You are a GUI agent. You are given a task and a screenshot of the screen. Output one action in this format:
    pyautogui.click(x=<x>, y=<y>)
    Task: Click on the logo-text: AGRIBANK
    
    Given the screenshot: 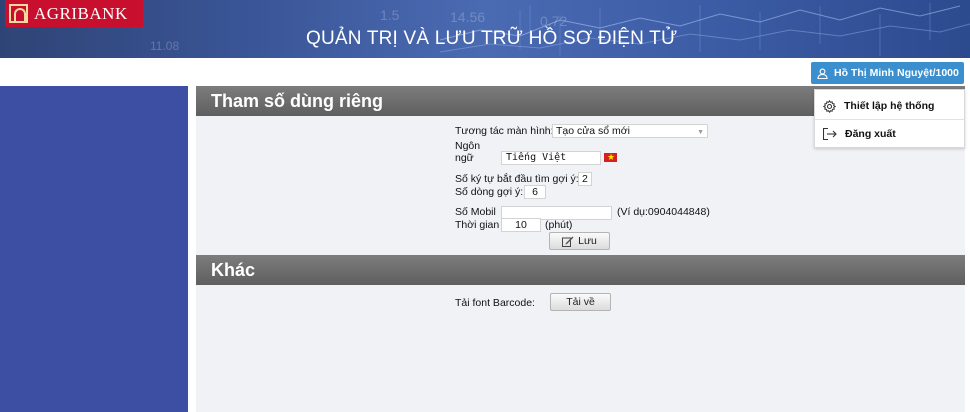 What is the action you would take?
    pyautogui.click(x=81, y=13)
    